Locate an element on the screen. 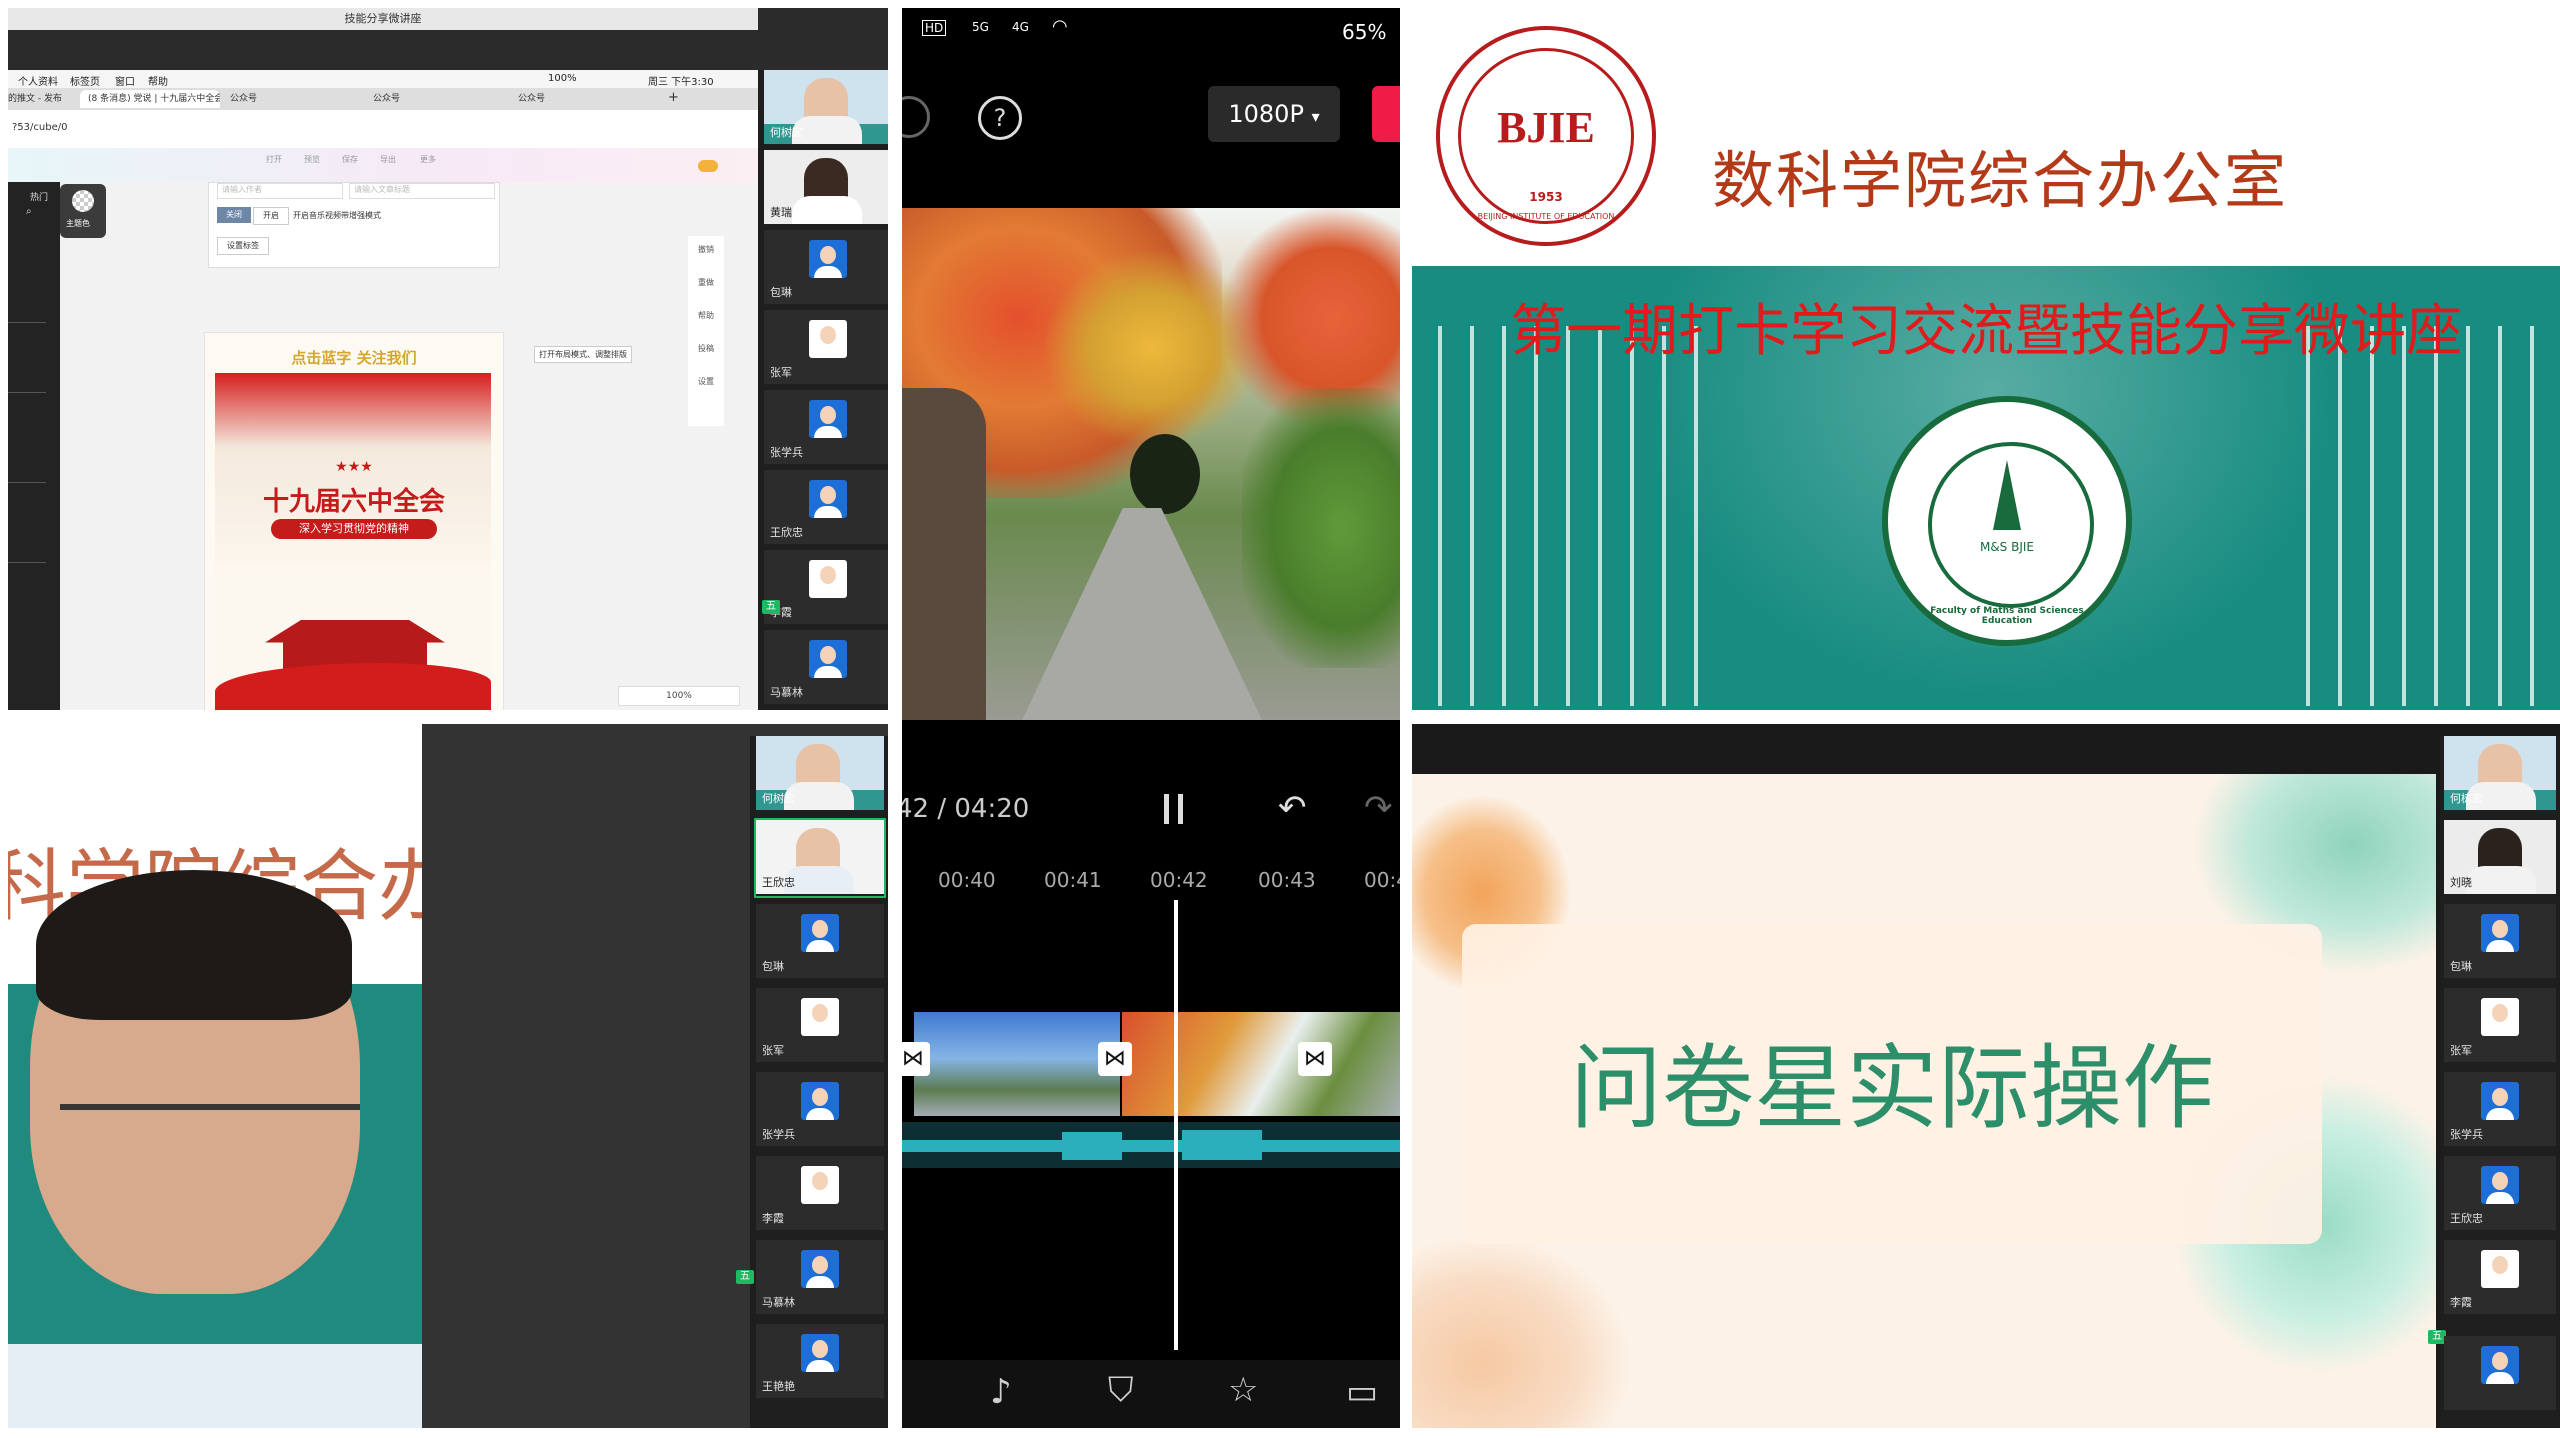  set-tag-button: 设置标签 is located at coordinates (243, 246).